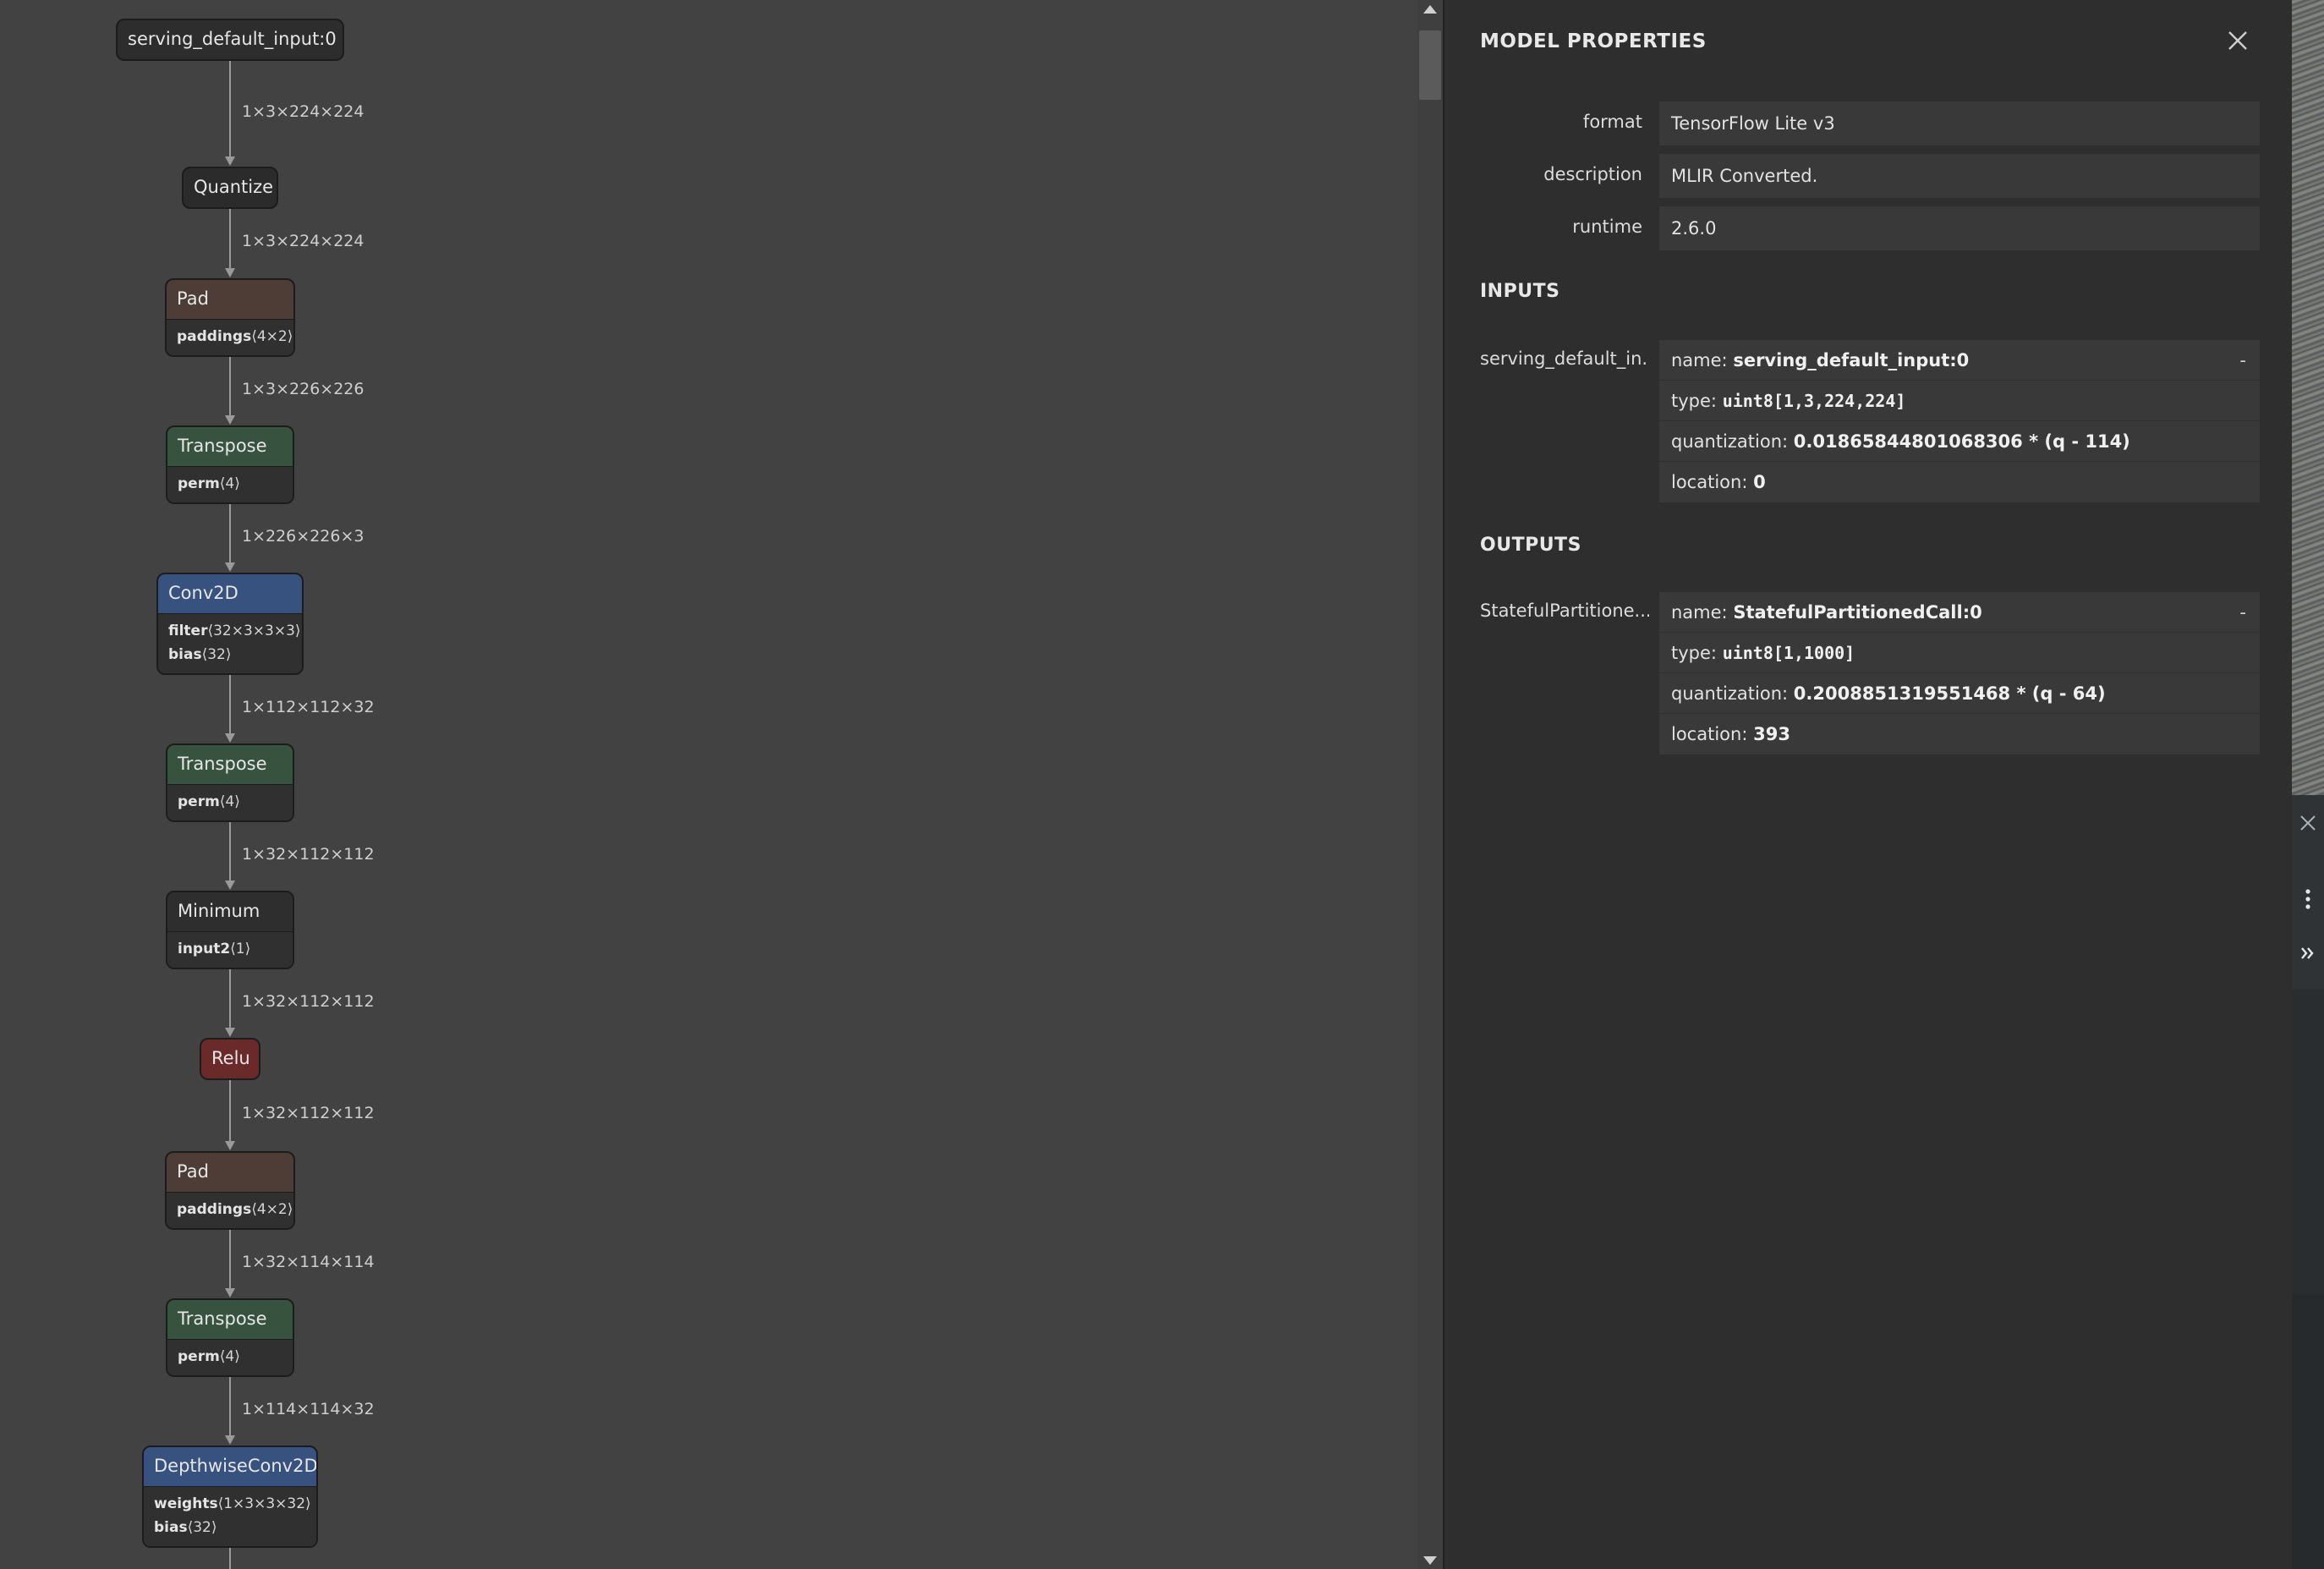 Image resolution: width=2324 pixels, height=1569 pixels. I want to click on graph-node-minimum: Minimum input2⟨1⟩, so click(230, 930).